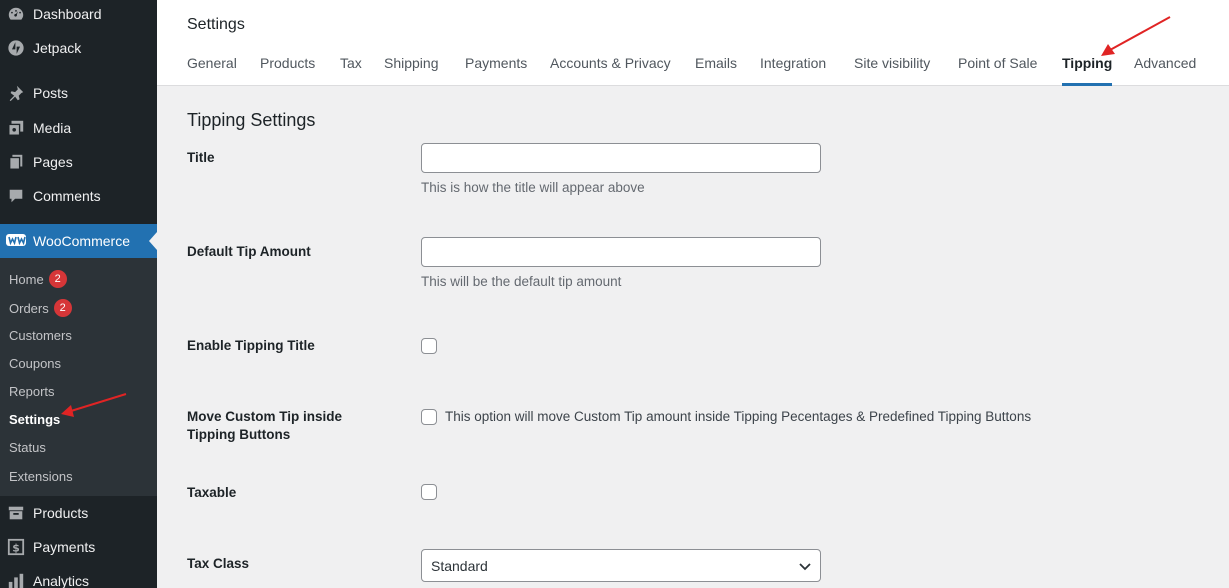  What do you see at coordinates (52, 128) in the screenshot?
I see `sidebar-item-label: Media` at bounding box center [52, 128].